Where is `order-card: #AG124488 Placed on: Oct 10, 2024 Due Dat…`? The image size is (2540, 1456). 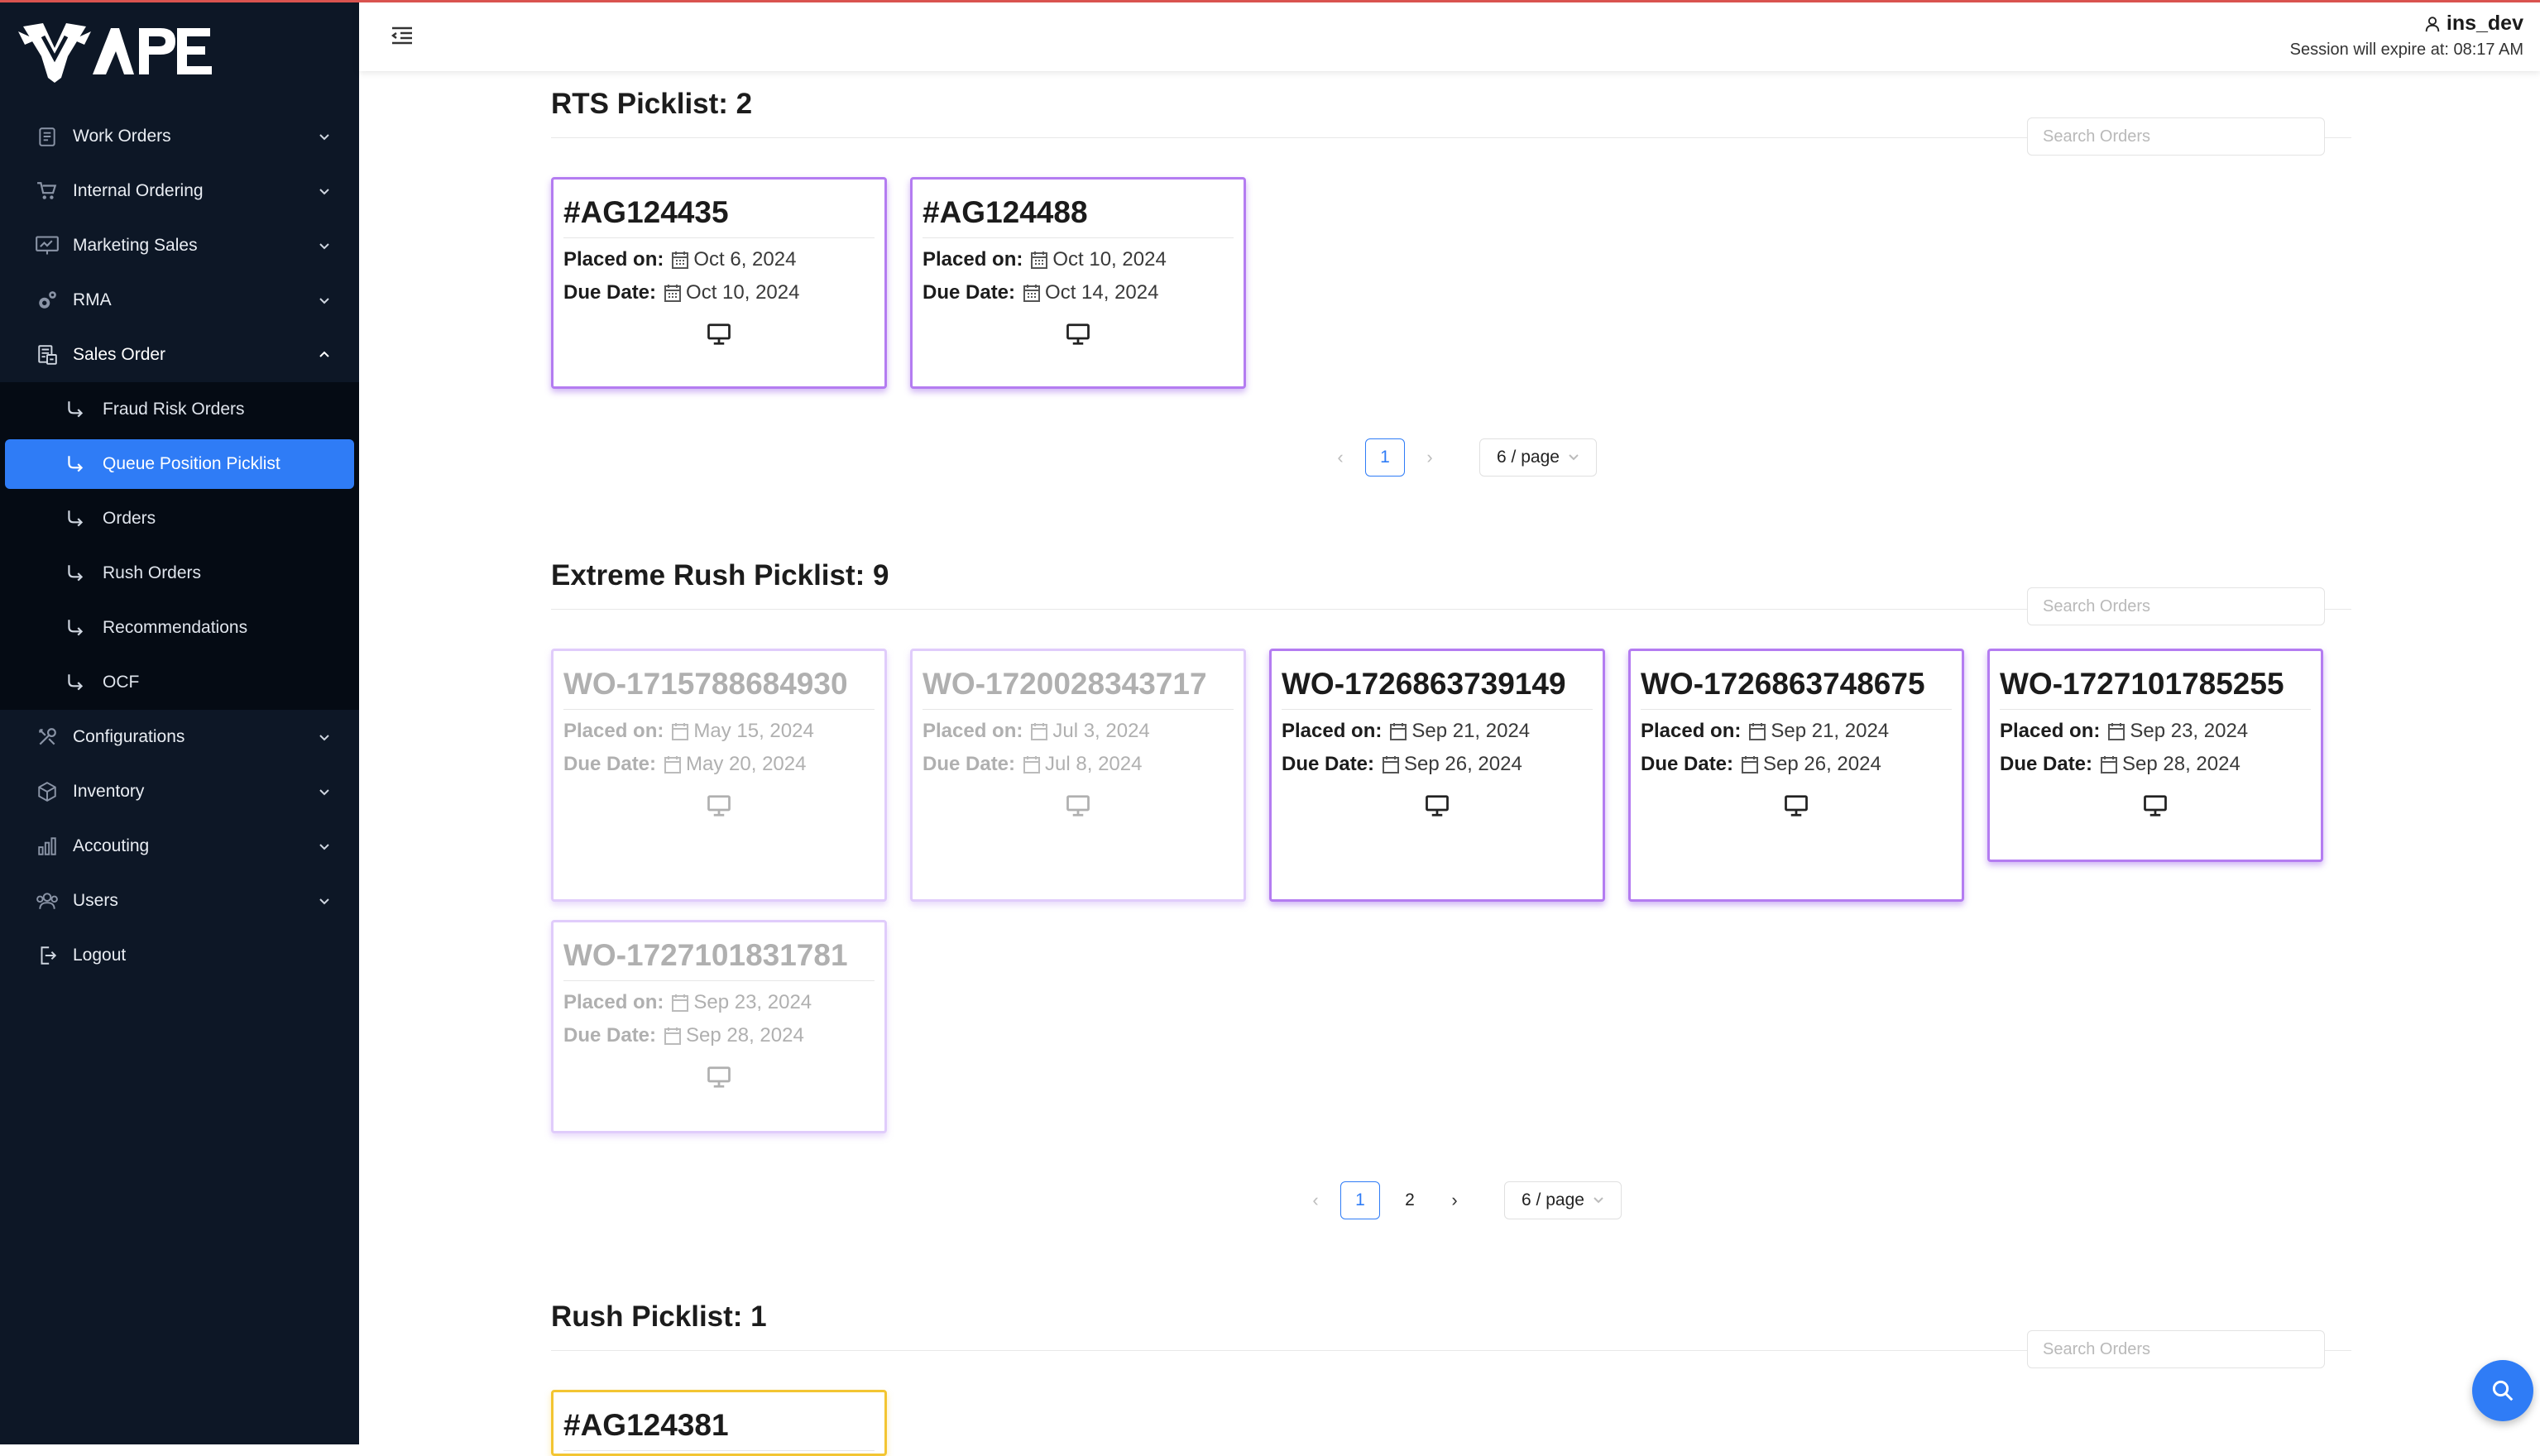 order-card: #AG124488 Placed on: Oct 10, 2024 Due Dat… is located at coordinates (1078, 283).